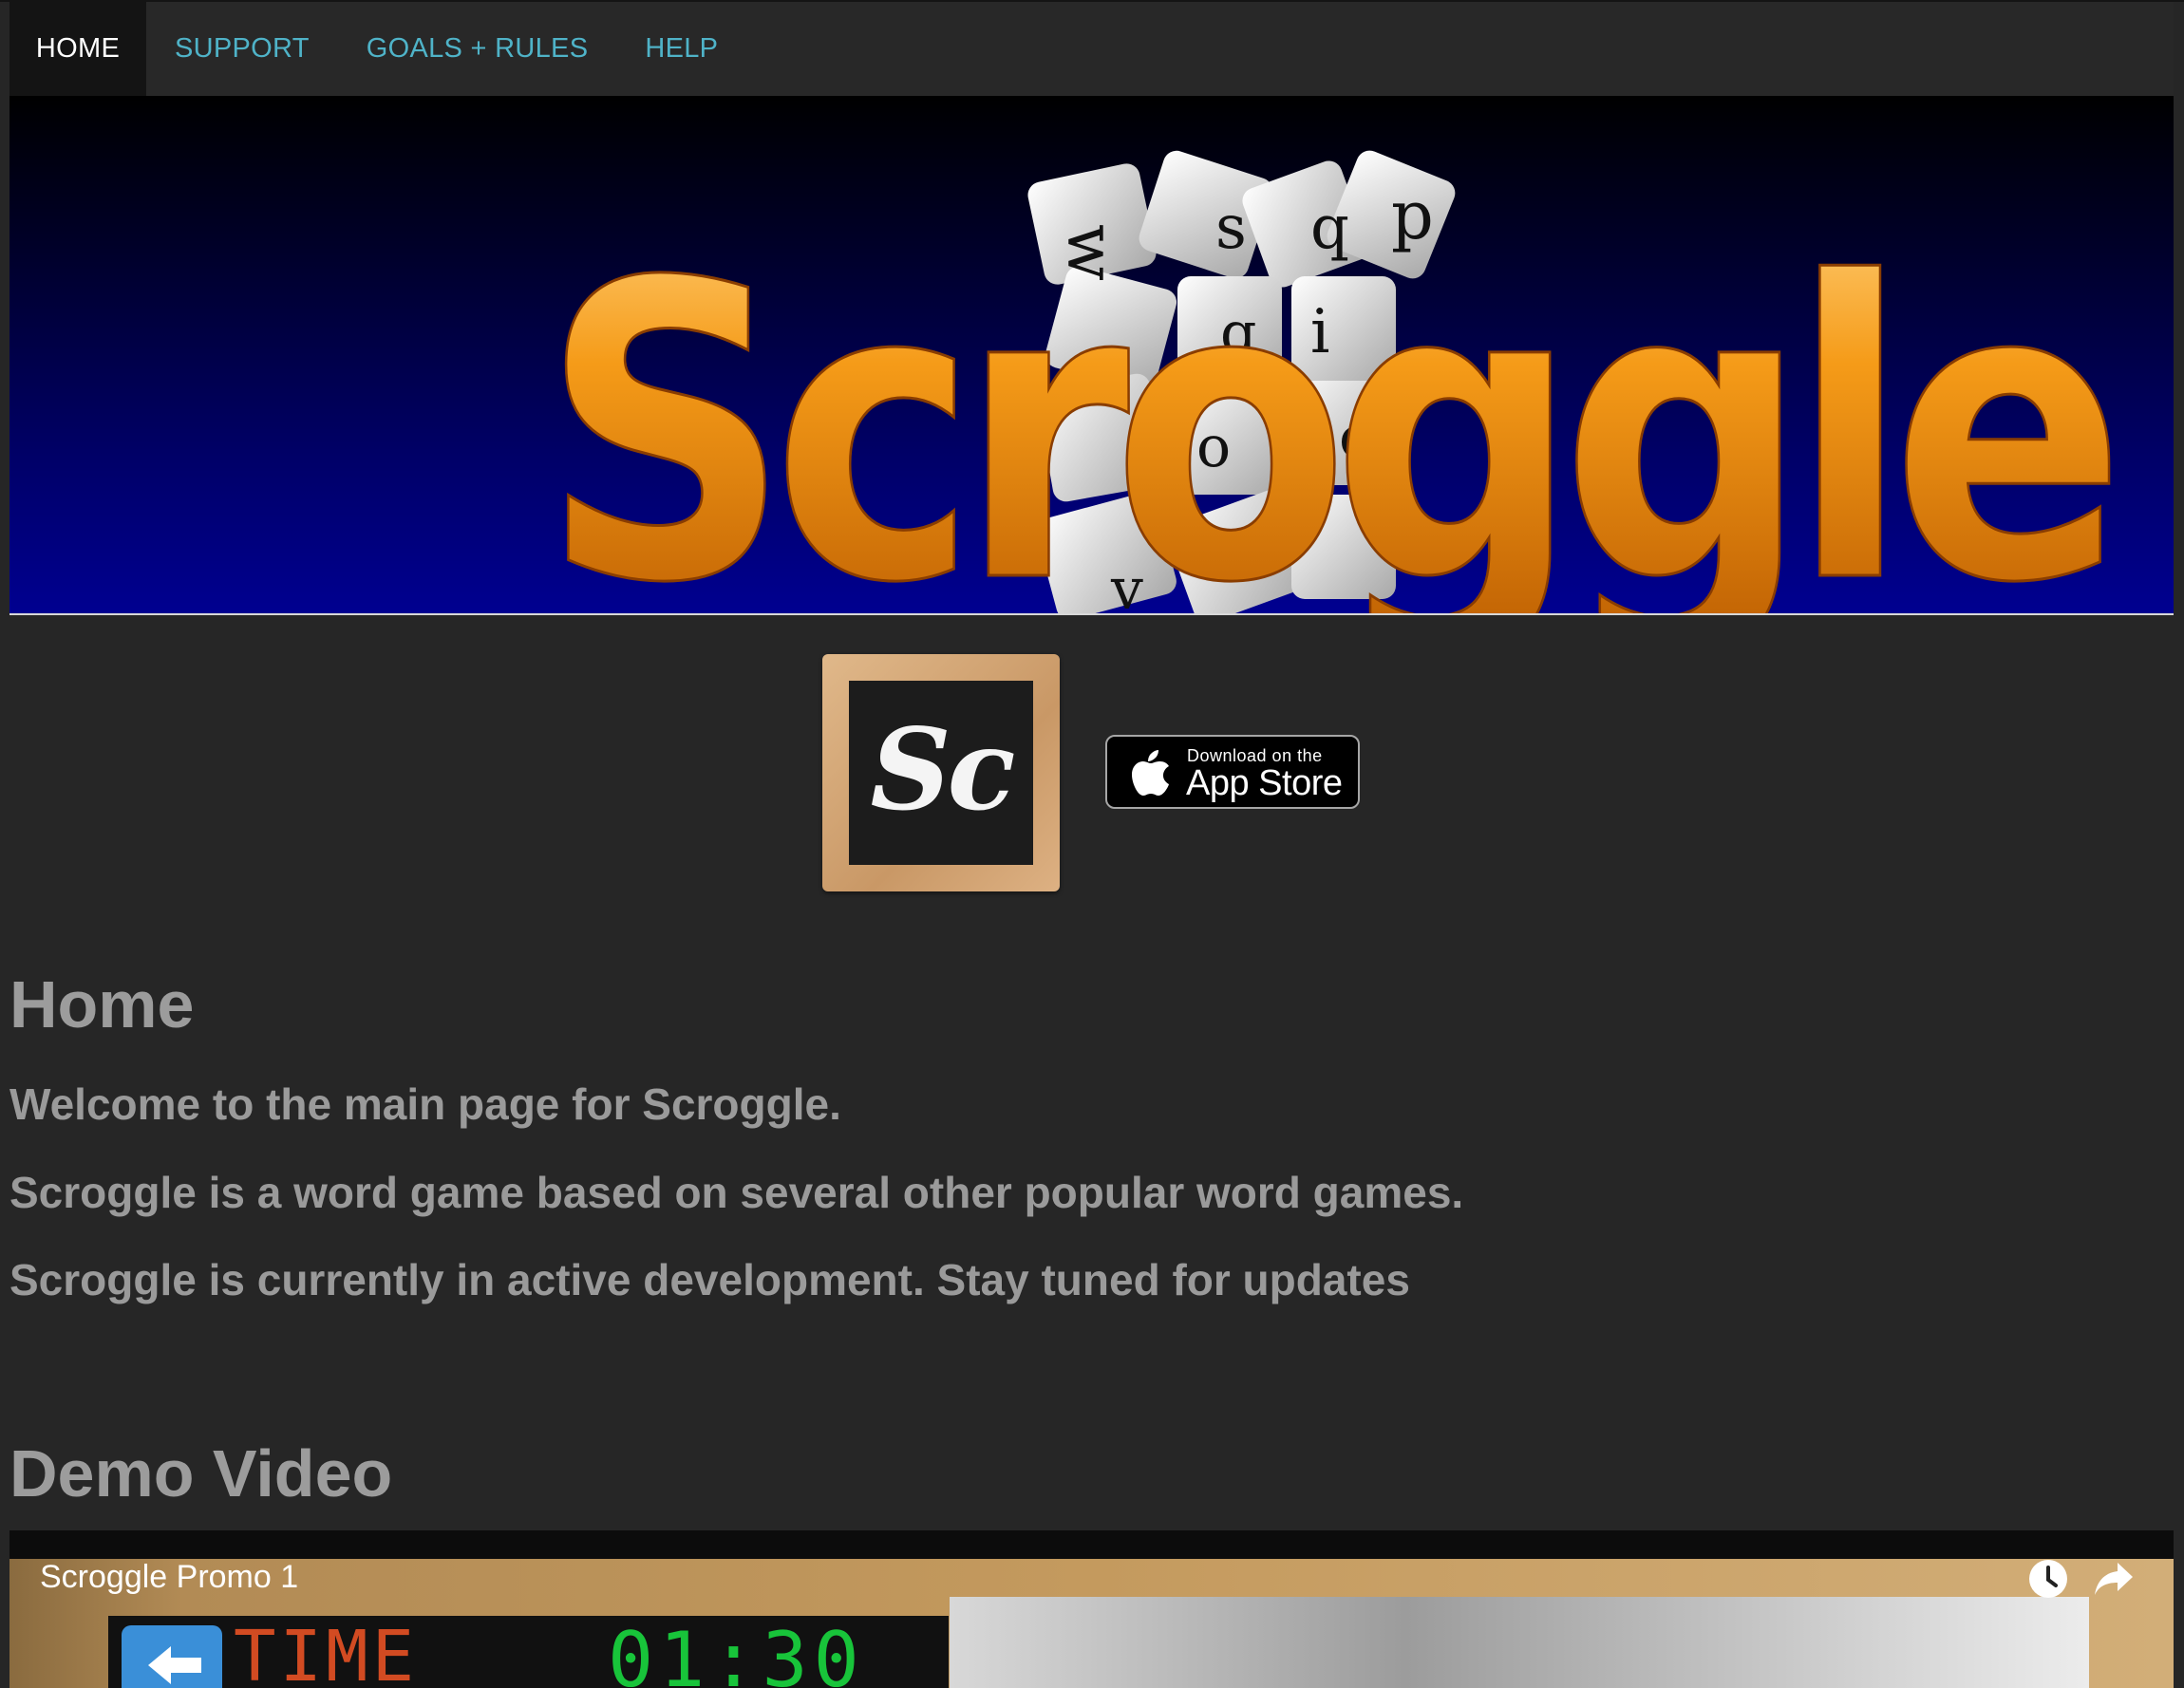 This screenshot has width=2184, height=1688. What do you see at coordinates (1150, 773) in the screenshot?
I see `apple-logo-icon` at bounding box center [1150, 773].